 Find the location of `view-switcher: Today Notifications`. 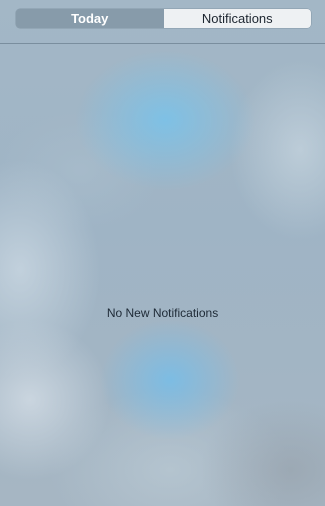

view-switcher: Today Notifications is located at coordinates (163, 18).